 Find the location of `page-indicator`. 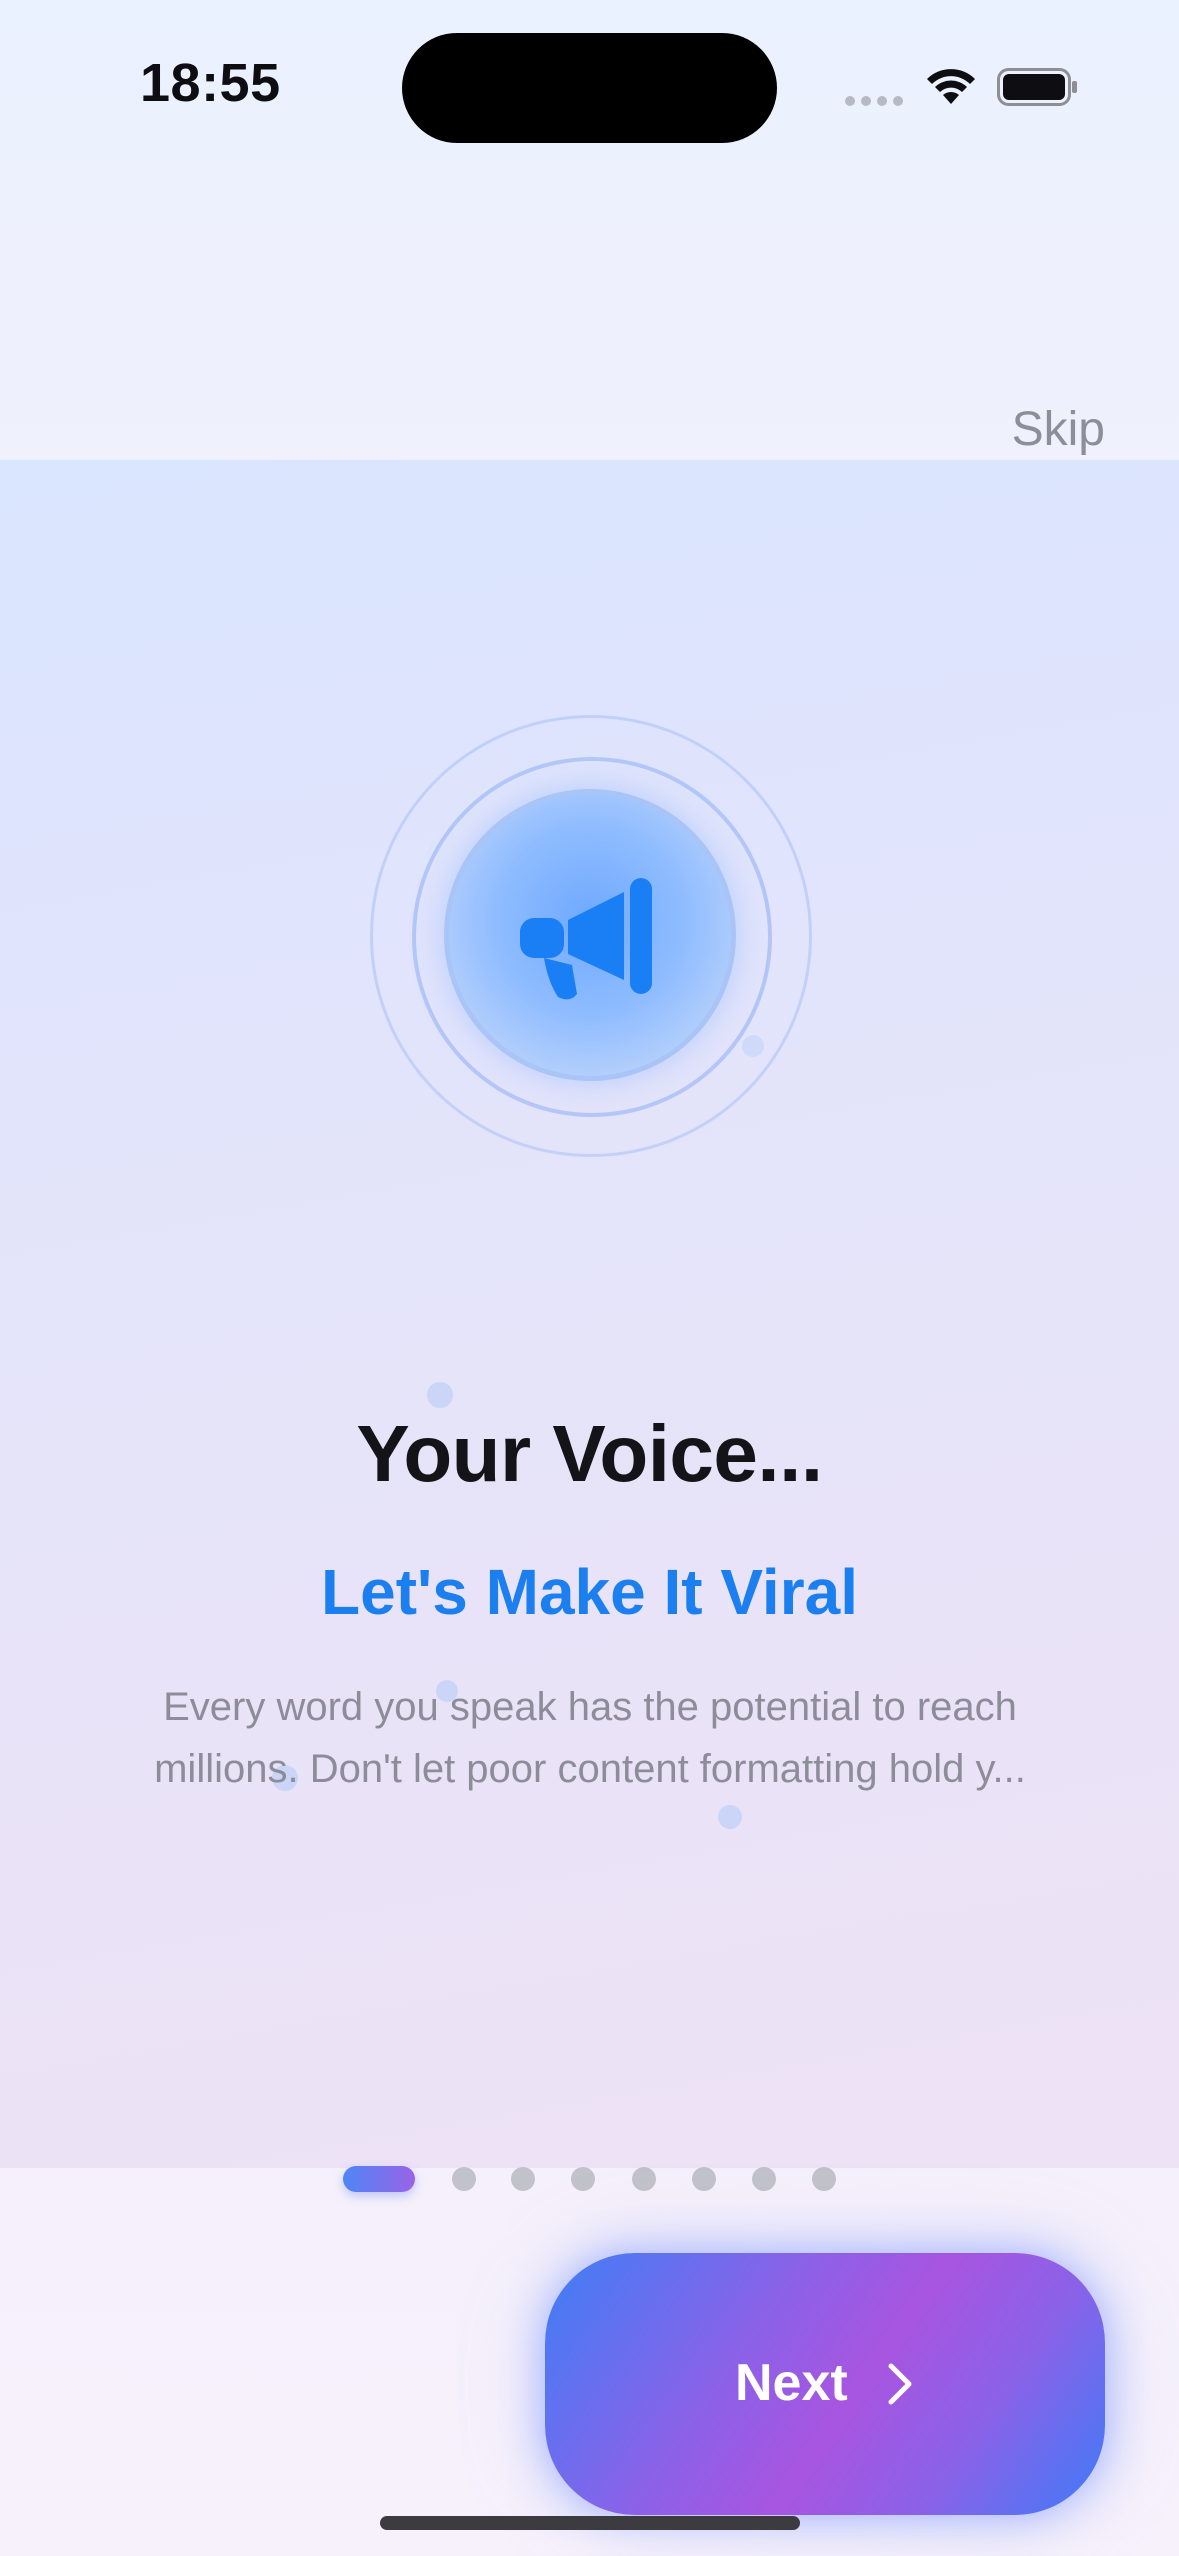

page-indicator is located at coordinates (589, 2180).